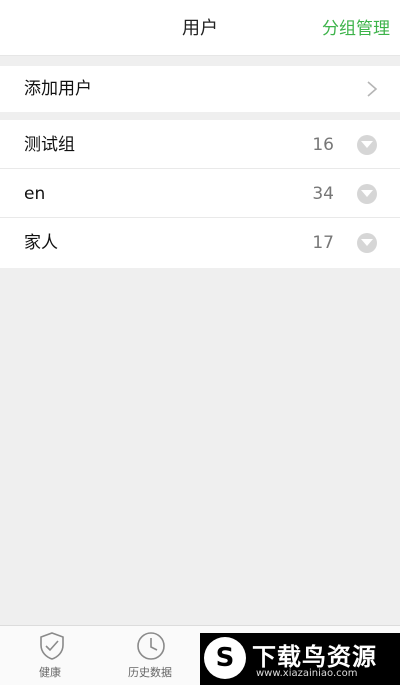  Describe the element at coordinates (323, 243) in the screenshot. I see `group-count: 17` at that location.